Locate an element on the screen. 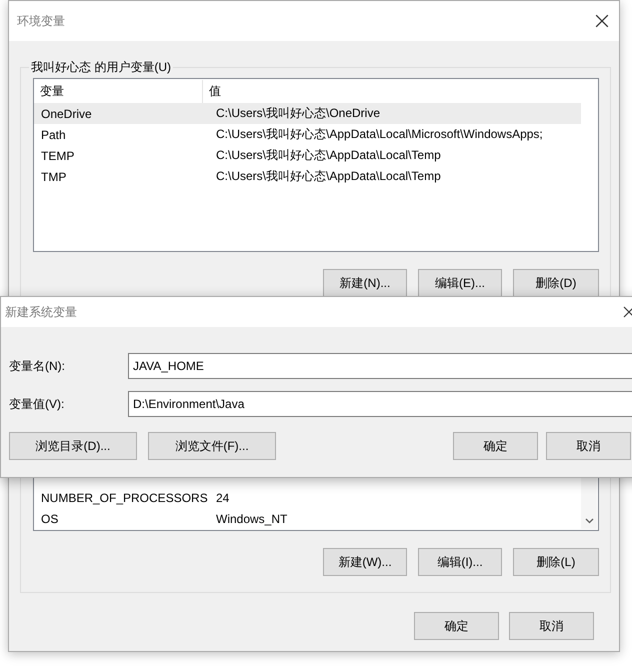 The image size is (632, 666). table-row: Path C:\Users\我叫好心态\AppData\Local\Microsoft\WindowsApps; is located at coordinates (307, 134).